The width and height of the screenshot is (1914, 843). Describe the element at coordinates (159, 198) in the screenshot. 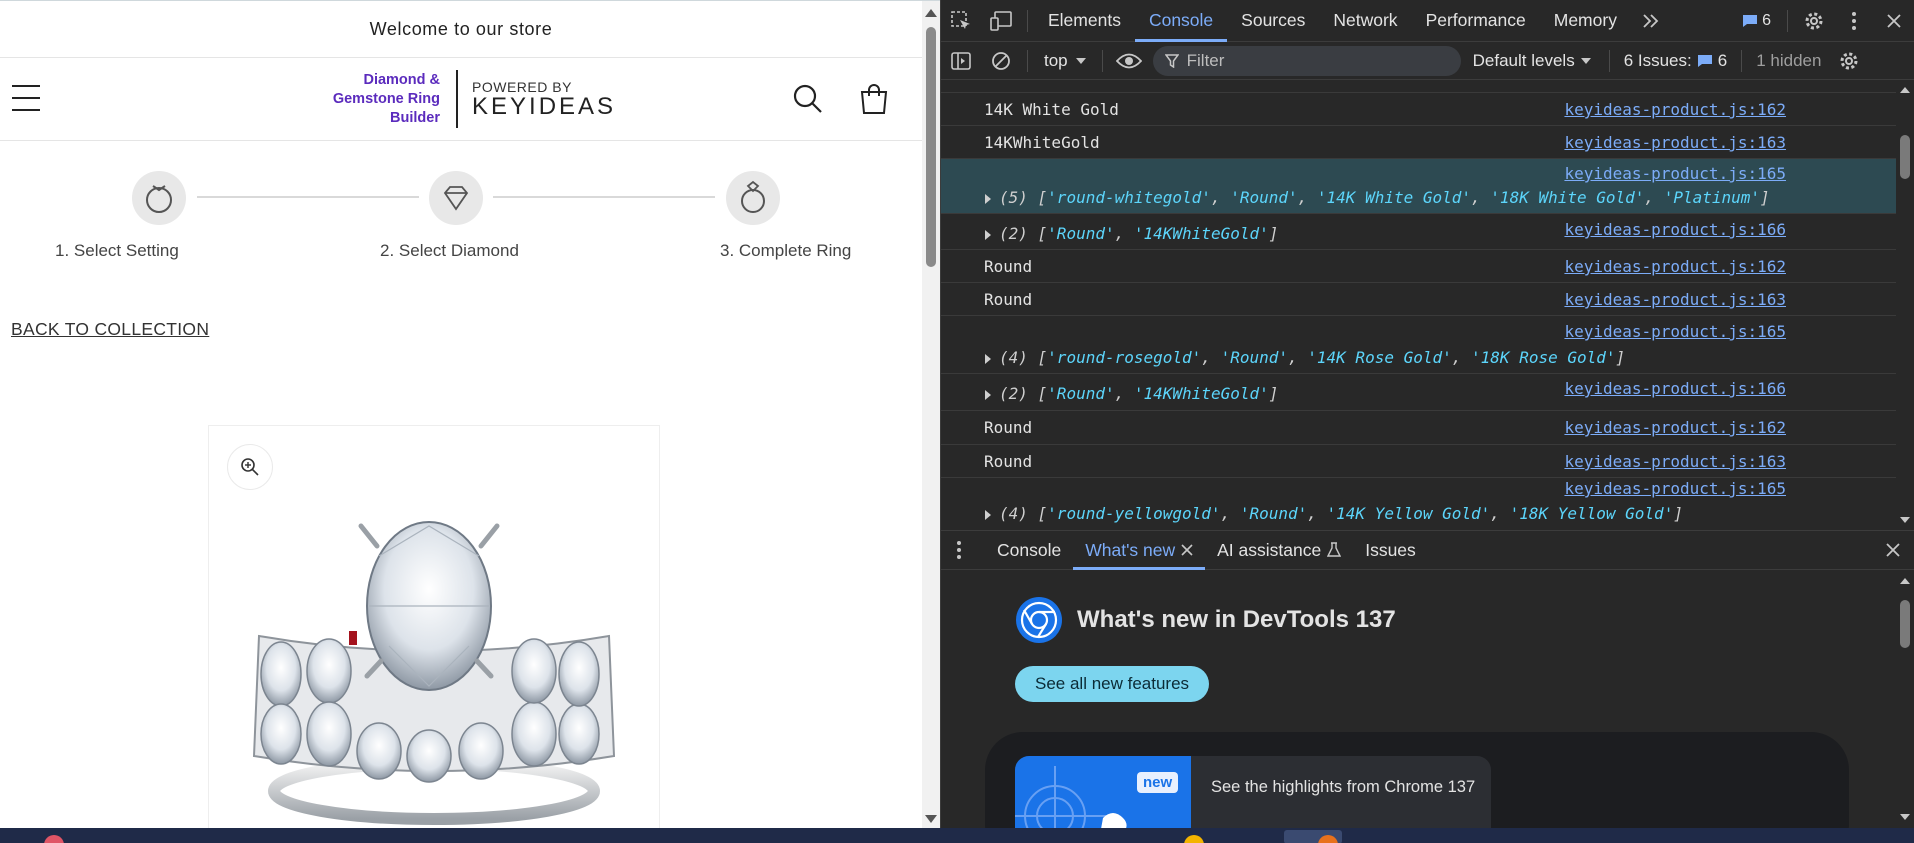

I see `step-setting-icon` at that location.